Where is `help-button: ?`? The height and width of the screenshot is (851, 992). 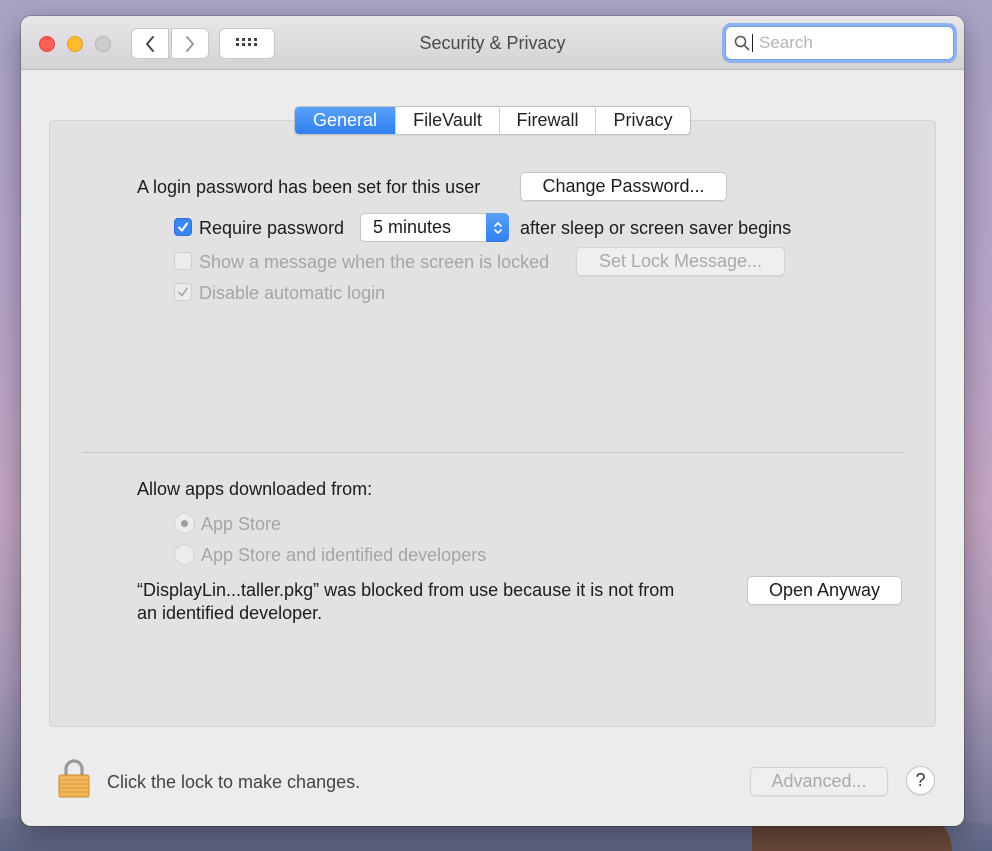
help-button: ? is located at coordinates (920, 780).